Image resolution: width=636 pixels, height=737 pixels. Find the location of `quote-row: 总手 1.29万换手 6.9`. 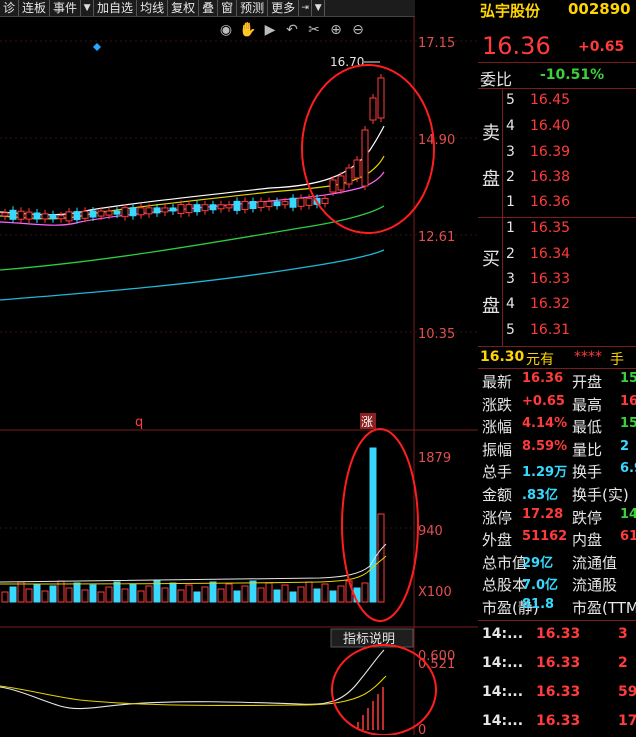

quote-row: 总手 1.29万换手 6.9 is located at coordinates (557, 472).